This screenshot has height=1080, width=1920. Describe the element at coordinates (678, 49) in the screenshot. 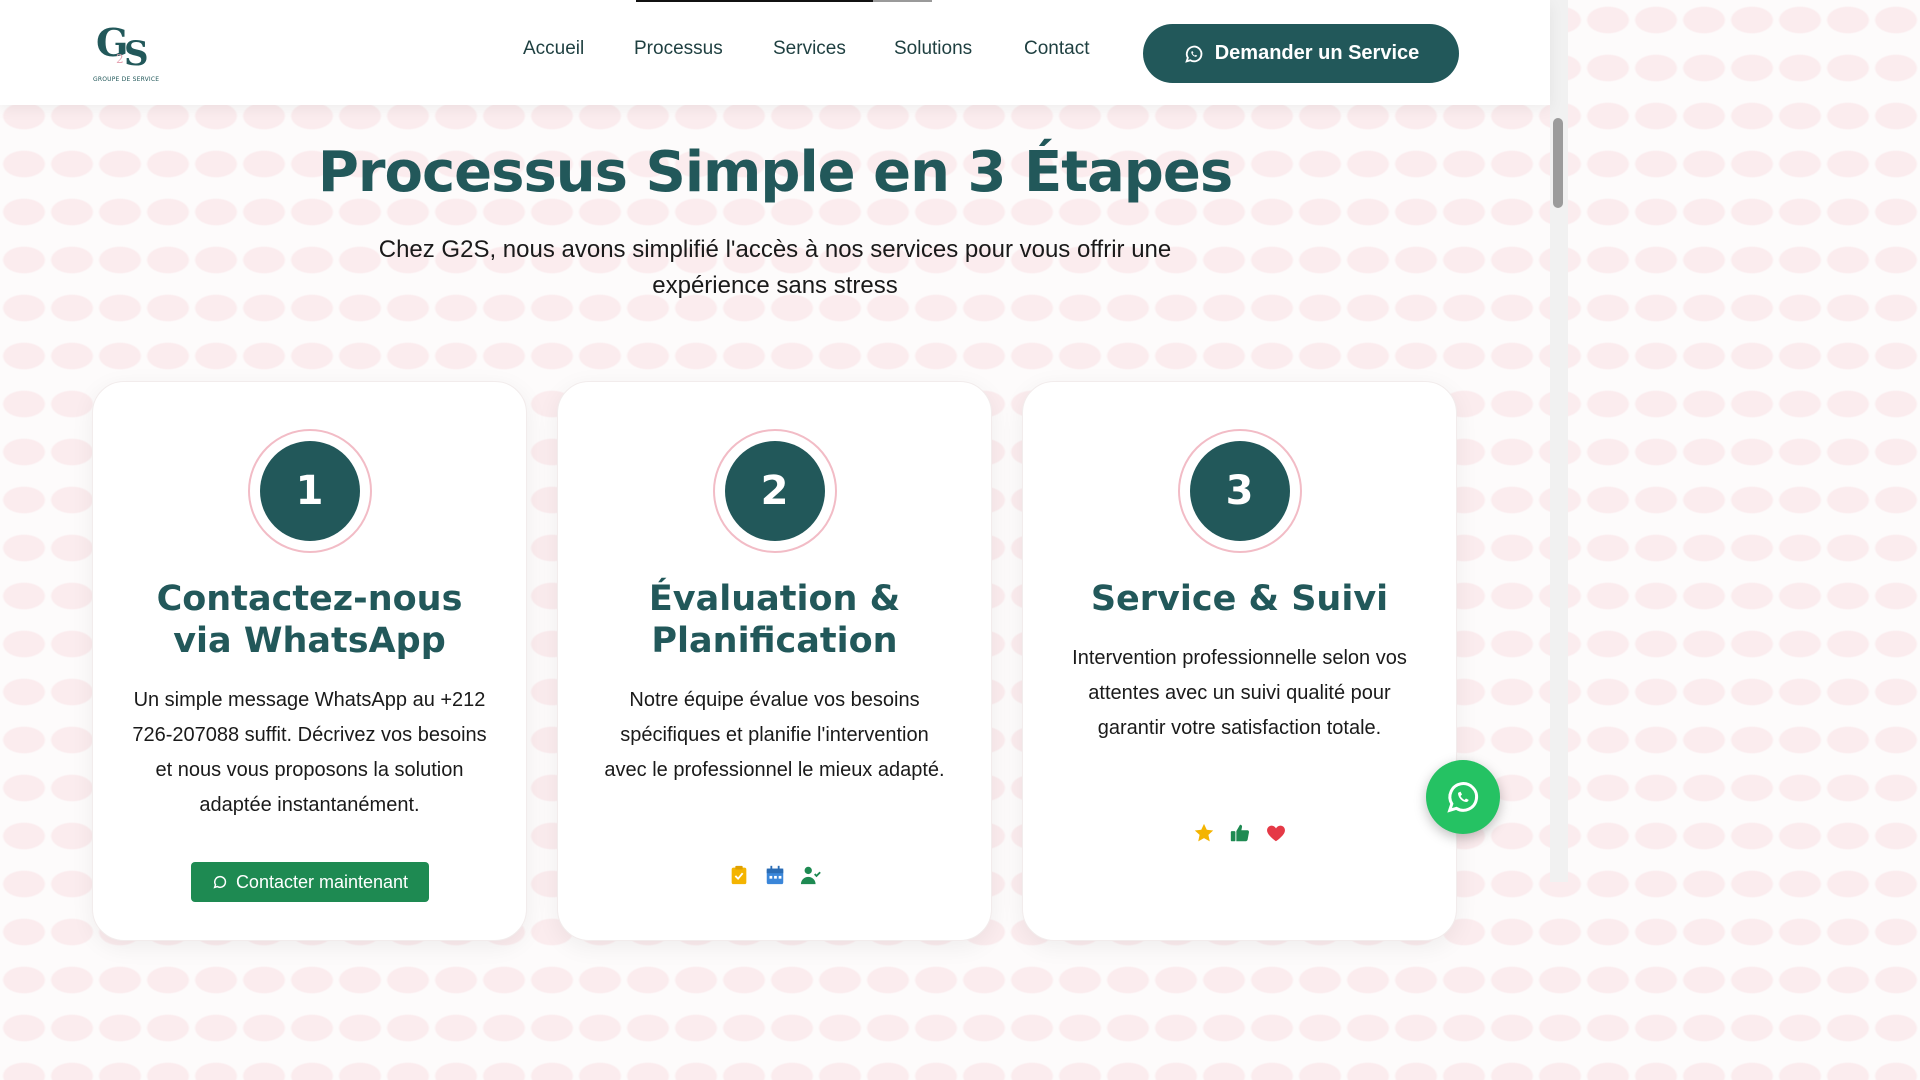

I see `nav-link-processus: Processus` at that location.